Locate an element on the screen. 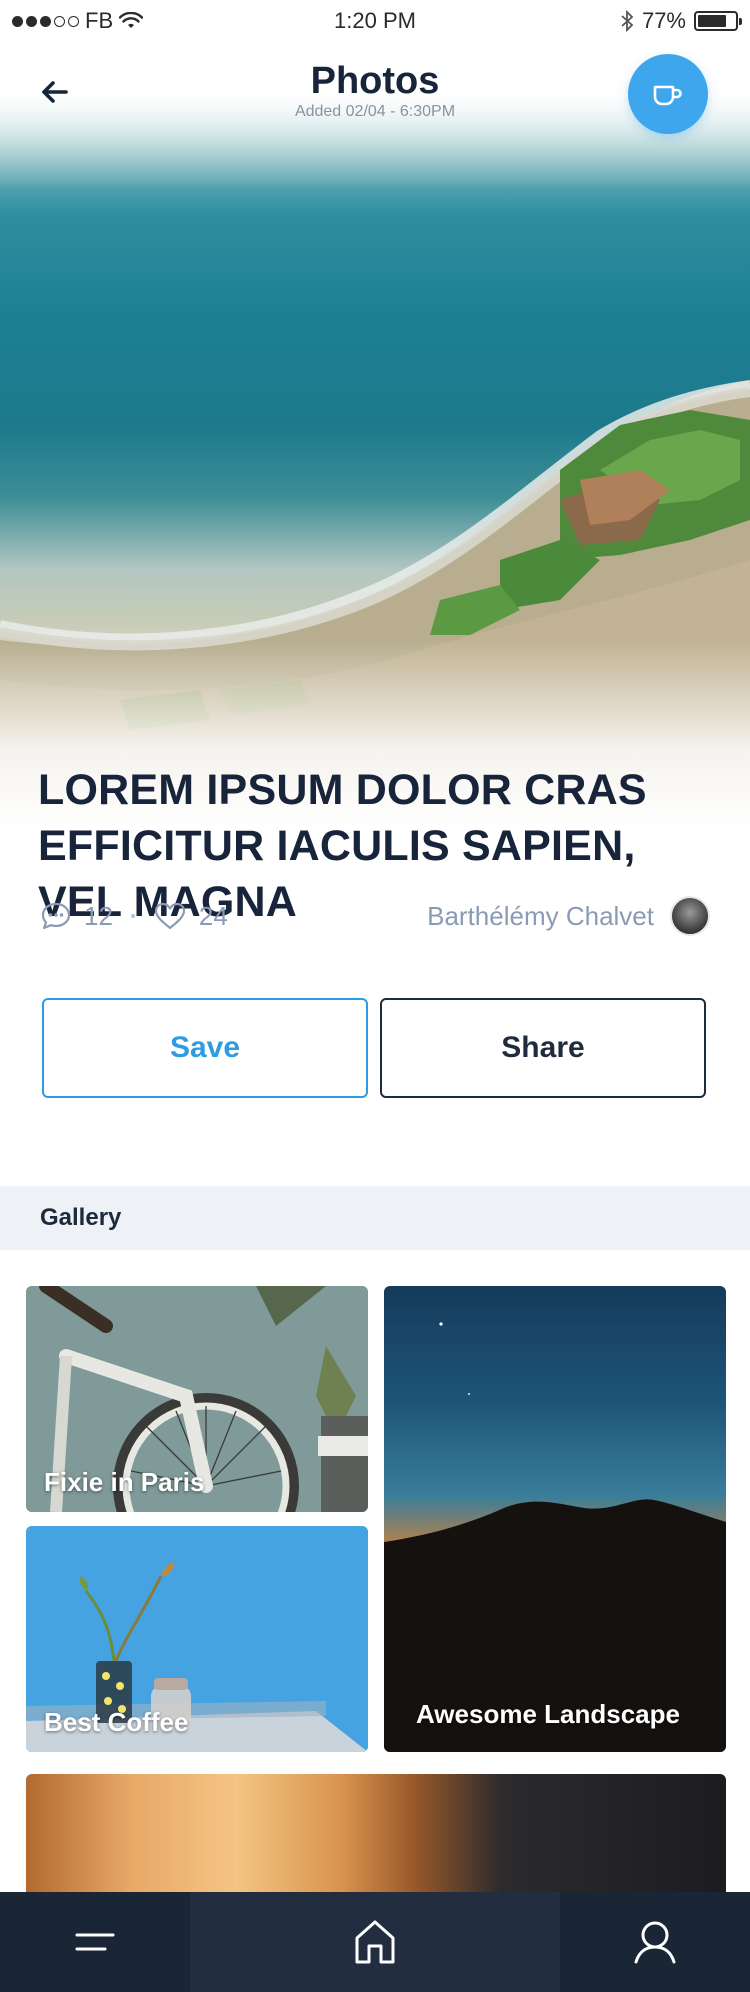  comments-count: 12 is located at coordinates (76, 916).